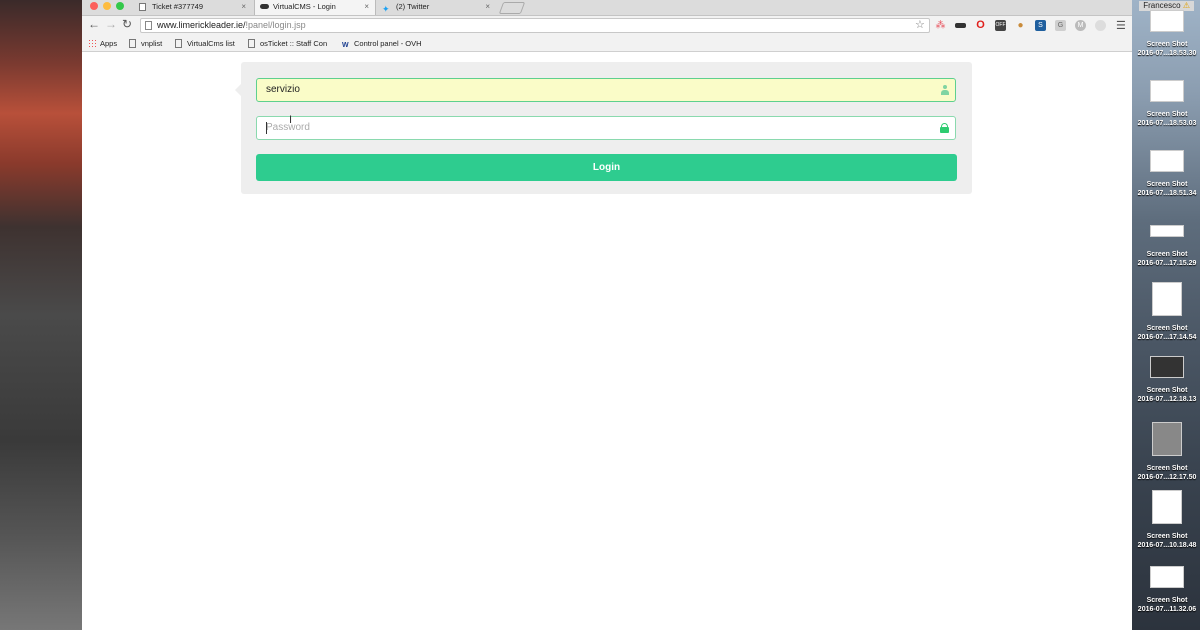 This screenshot has height=630, width=1200. What do you see at coordinates (1000, 25) in the screenshot?
I see `off-icon: OFF` at bounding box center [1000, 25].